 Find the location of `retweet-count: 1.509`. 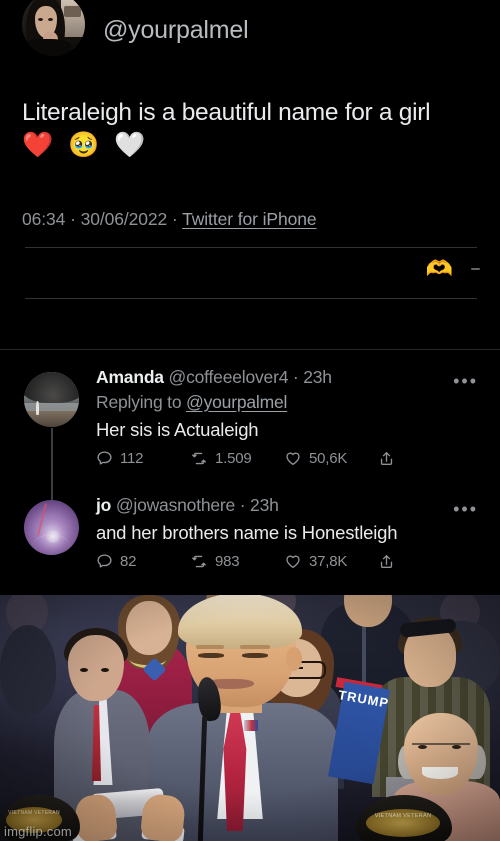

retweet-count: 1.509 is located at coordinates (233, 458).